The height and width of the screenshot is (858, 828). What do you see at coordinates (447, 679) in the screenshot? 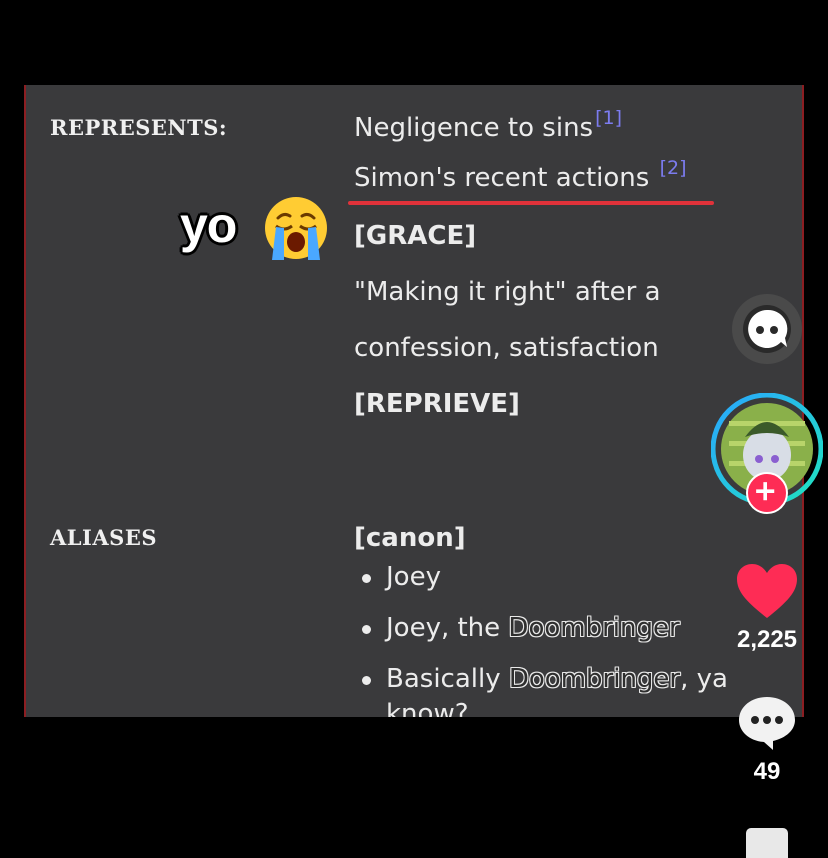
I see `alias-3-prefix: Basically` at bounding box center [447, 679].